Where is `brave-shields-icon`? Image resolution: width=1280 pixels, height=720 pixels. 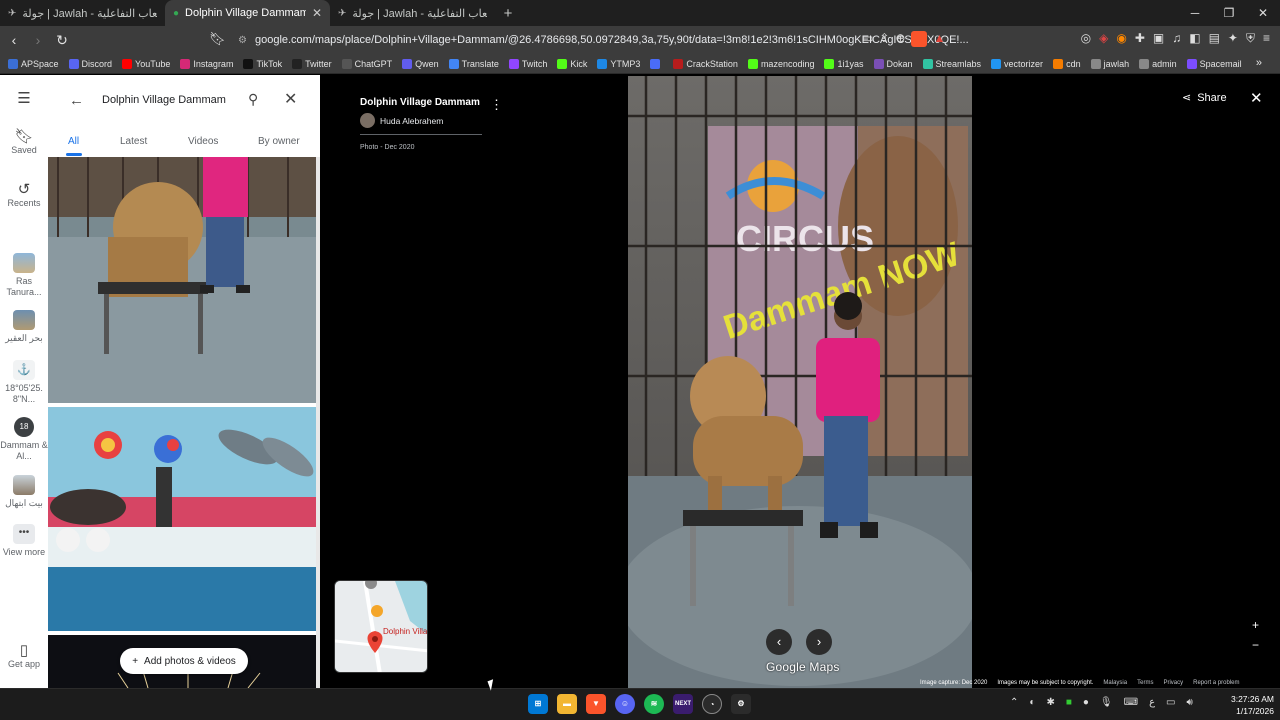
brave-shields-icon is located at coordinates (919, 39).